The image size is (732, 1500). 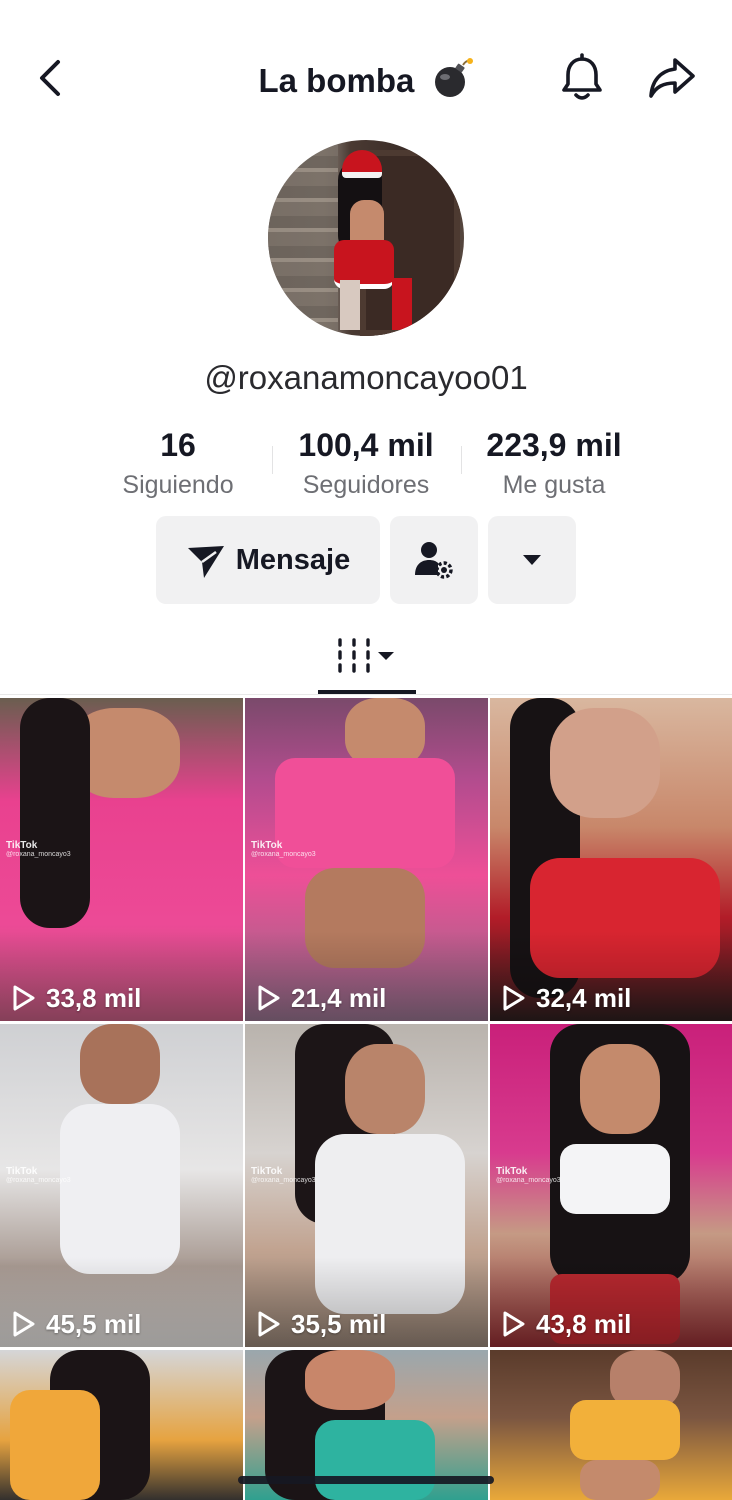 What do you see at coordinates (611, 859) in the screenshot?
I see `video-thumbnail: 32,4 mil` at bounding box center [611, 859].